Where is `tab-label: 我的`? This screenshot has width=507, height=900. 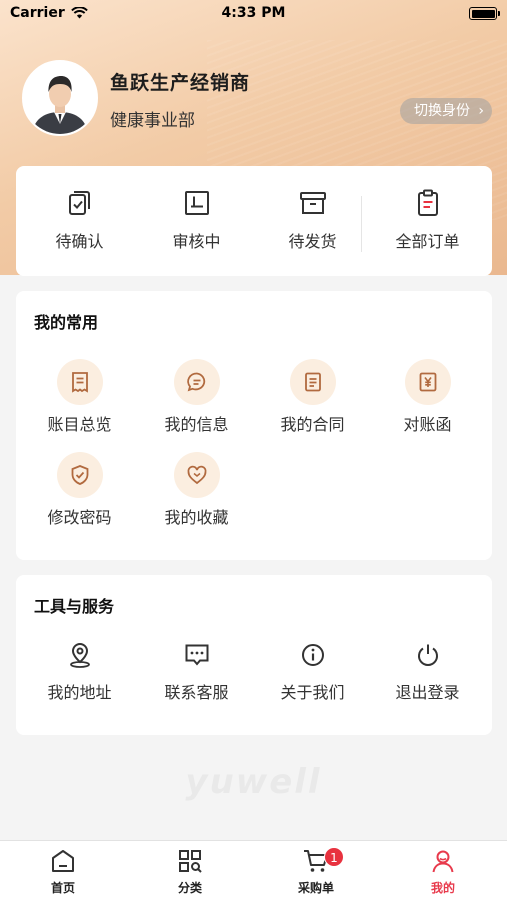
tab-label: 我的 is located at coordinates (442, 888).